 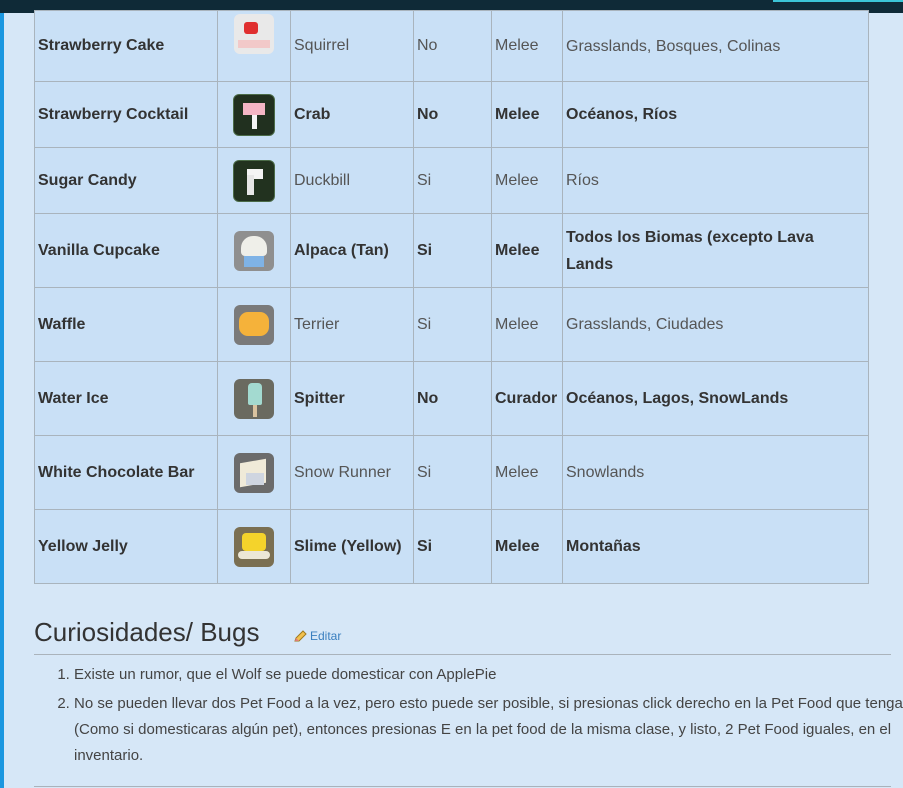 I want to click on pet-name: Snow Runner, so click(x=352, y=472).